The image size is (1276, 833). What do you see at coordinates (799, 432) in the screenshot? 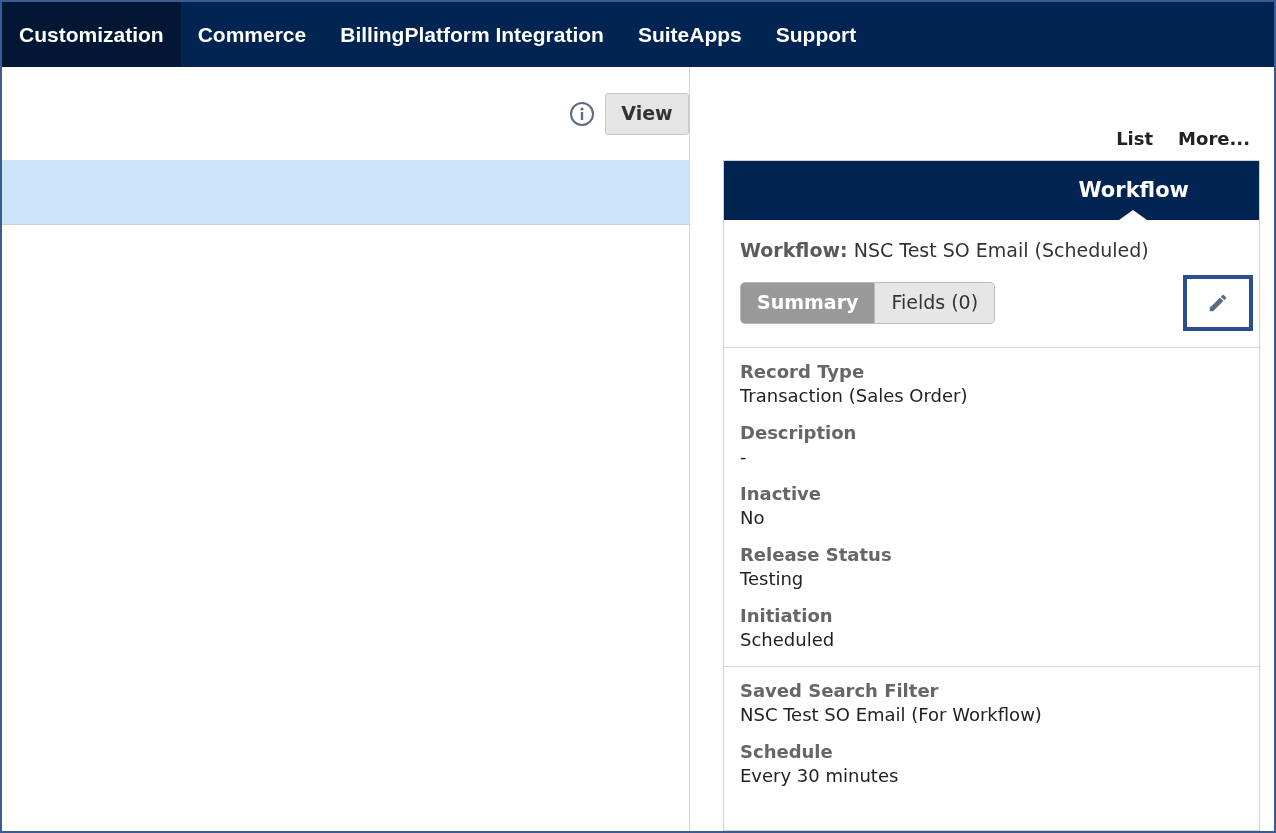
I see `field-label: Description` at bounding box center [799, 432].